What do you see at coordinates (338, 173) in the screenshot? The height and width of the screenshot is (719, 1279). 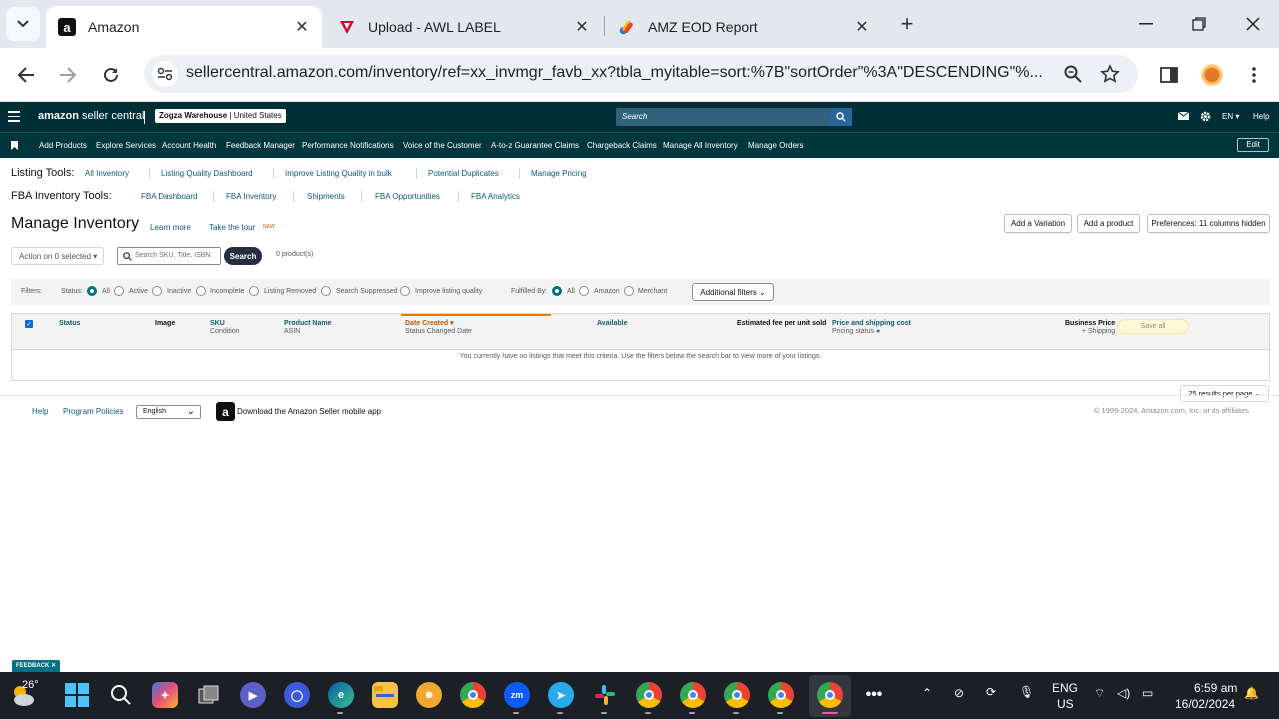 I see `link-improve-listing-quality: Improve Listing Quality in bulk` at bounding box center [338, 173].